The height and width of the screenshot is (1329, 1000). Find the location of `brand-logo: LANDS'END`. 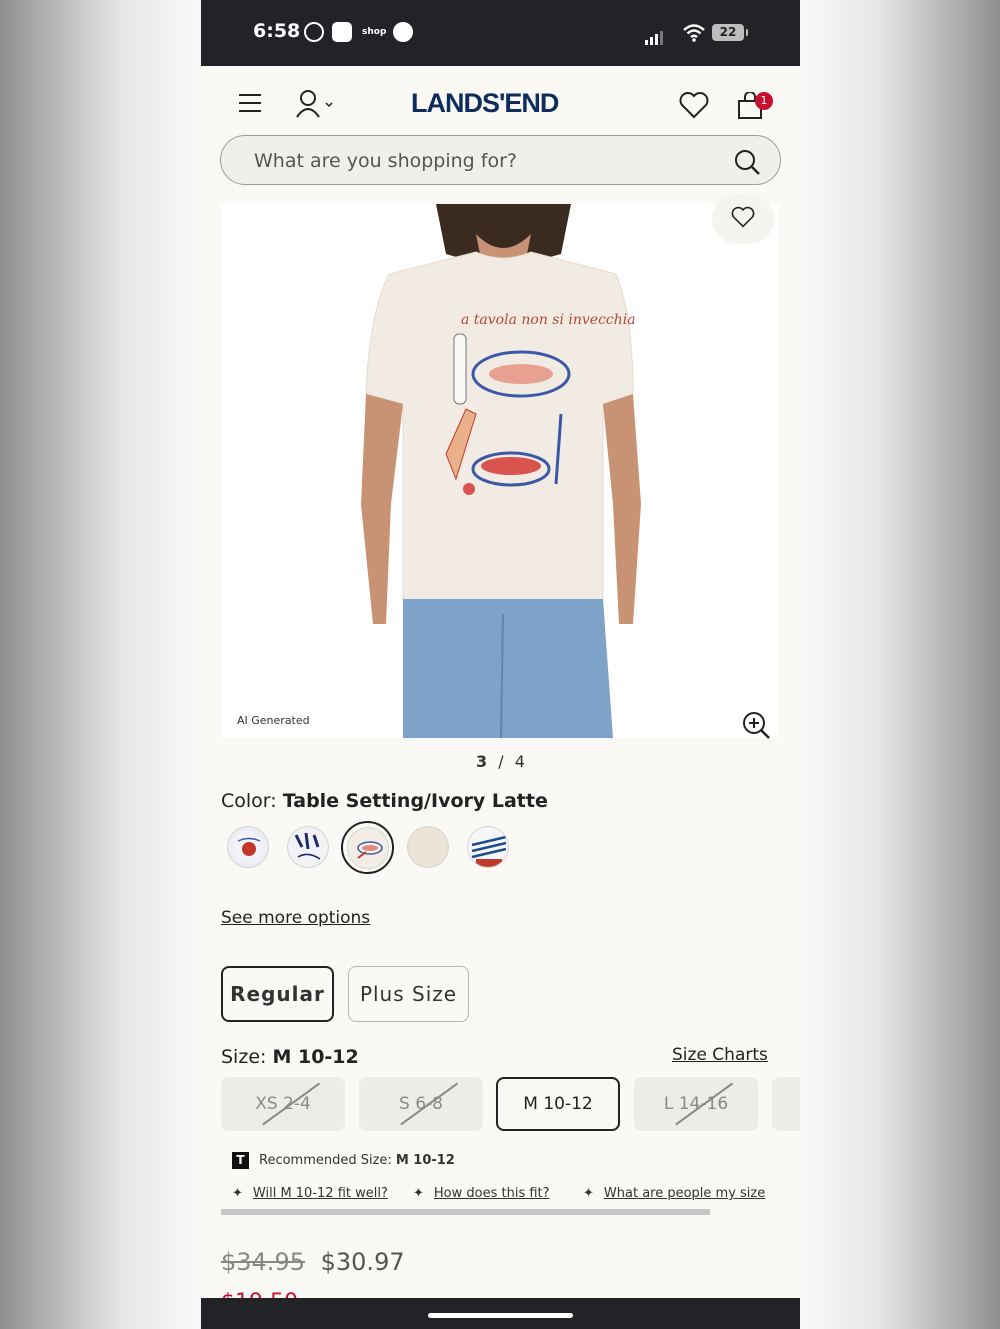

brand-logo: LANDS'END is located at coordinates (485, 103).